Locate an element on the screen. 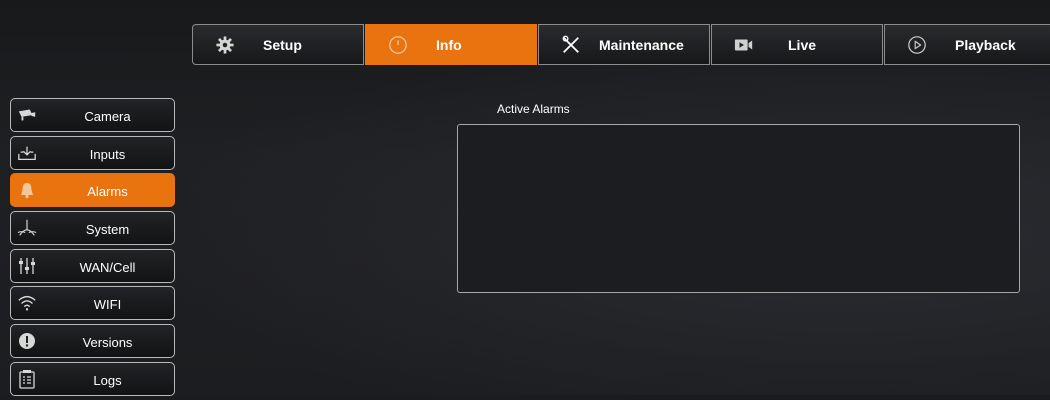 The height and width of the screenshot is (400, 1050). sidebar-item-versions: Versions is located at coordinates (92, 341).